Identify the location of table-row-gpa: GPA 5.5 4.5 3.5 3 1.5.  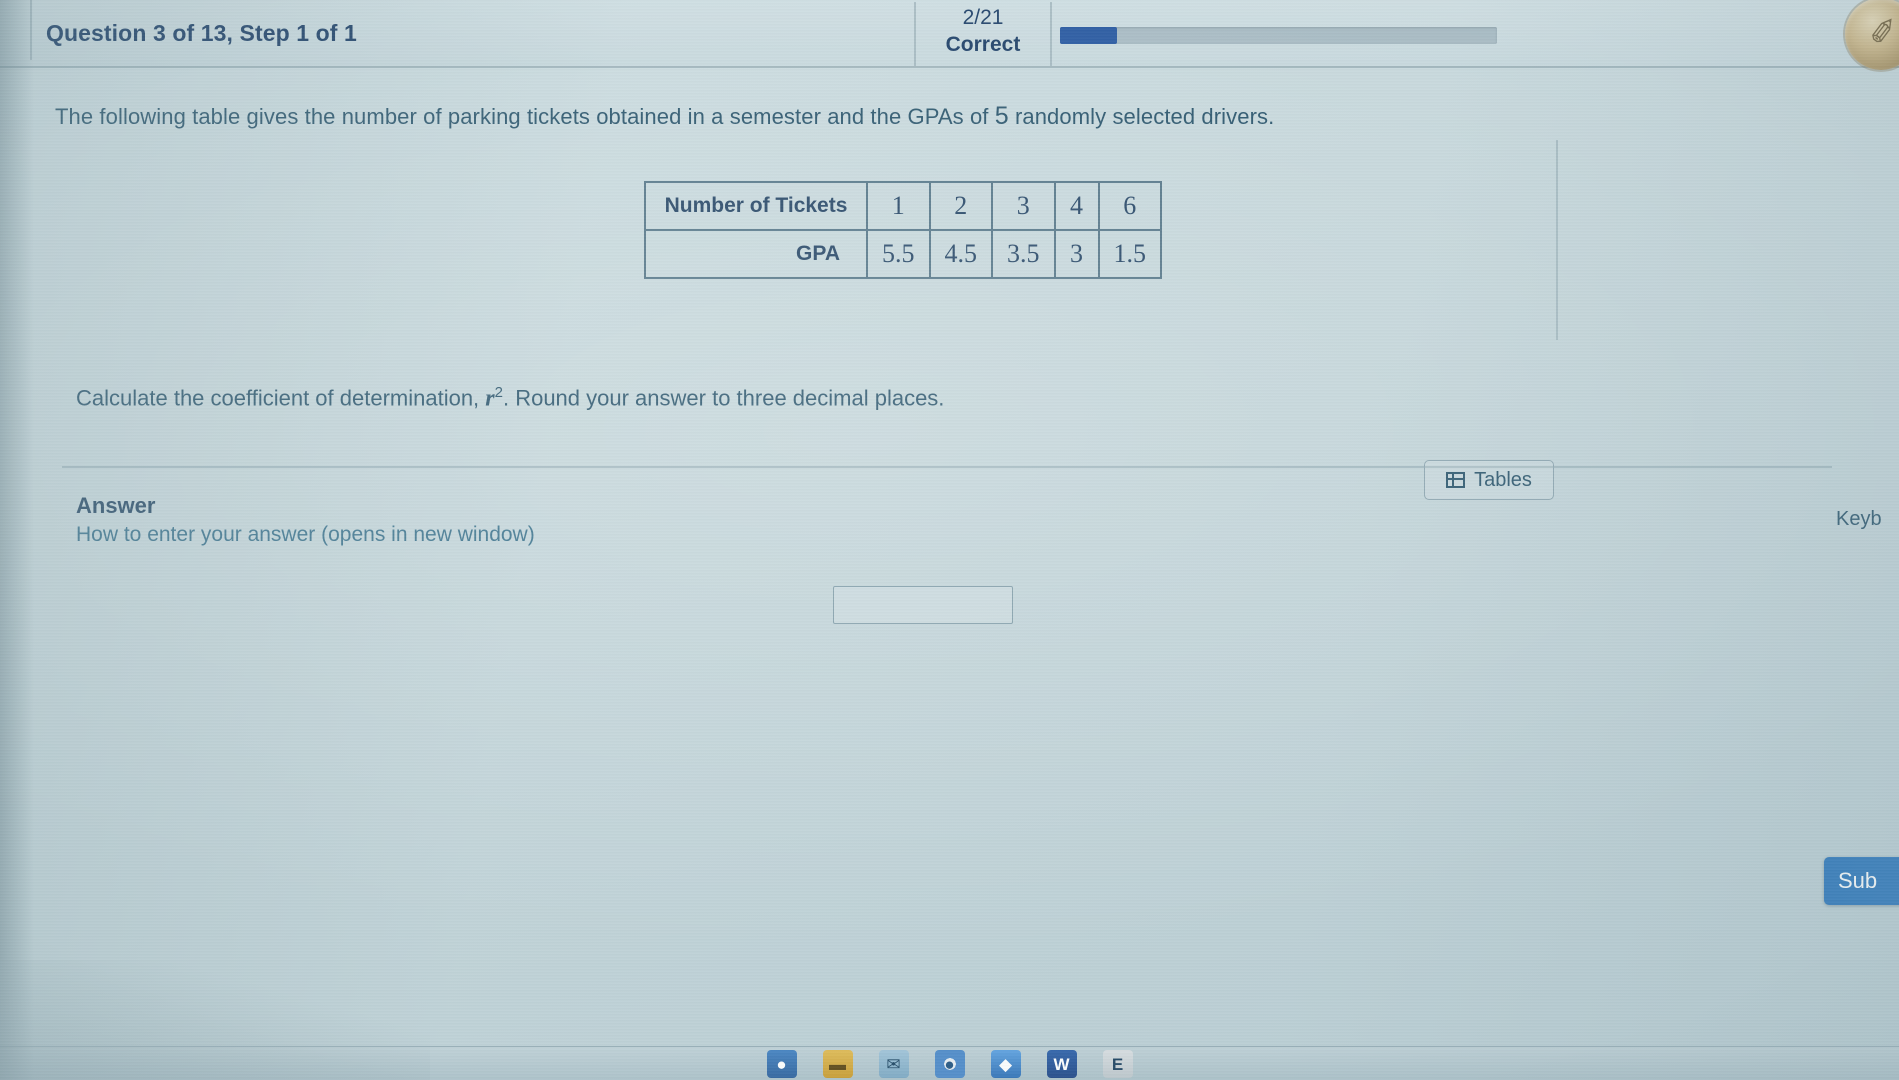
(903, 254).